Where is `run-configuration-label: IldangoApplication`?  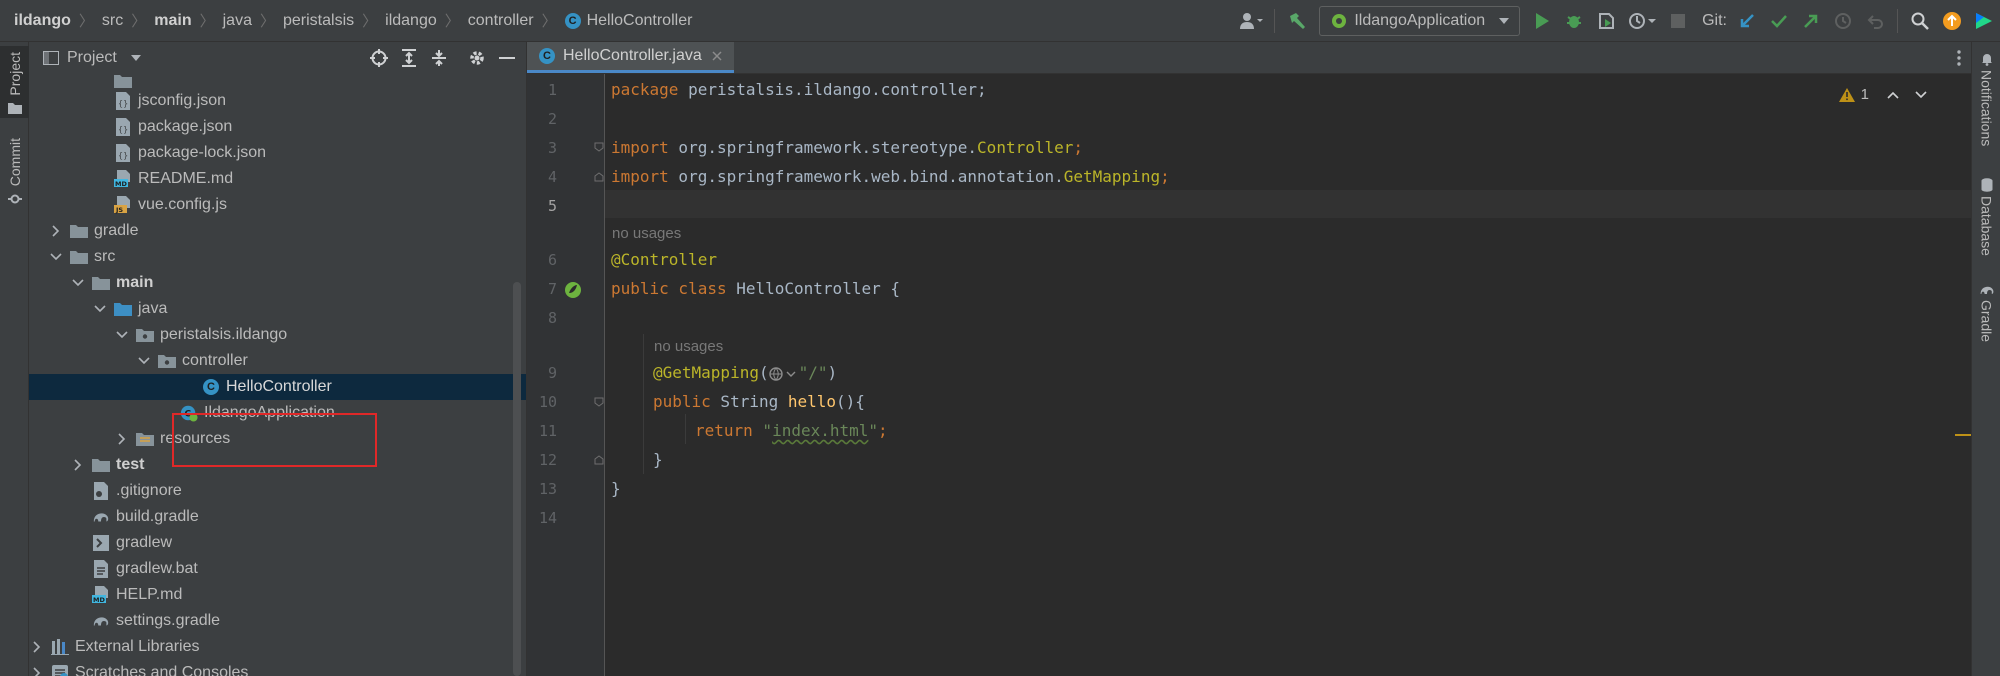 run-configuration-label: IldangoApplication is located at coordinates (1420, 20).